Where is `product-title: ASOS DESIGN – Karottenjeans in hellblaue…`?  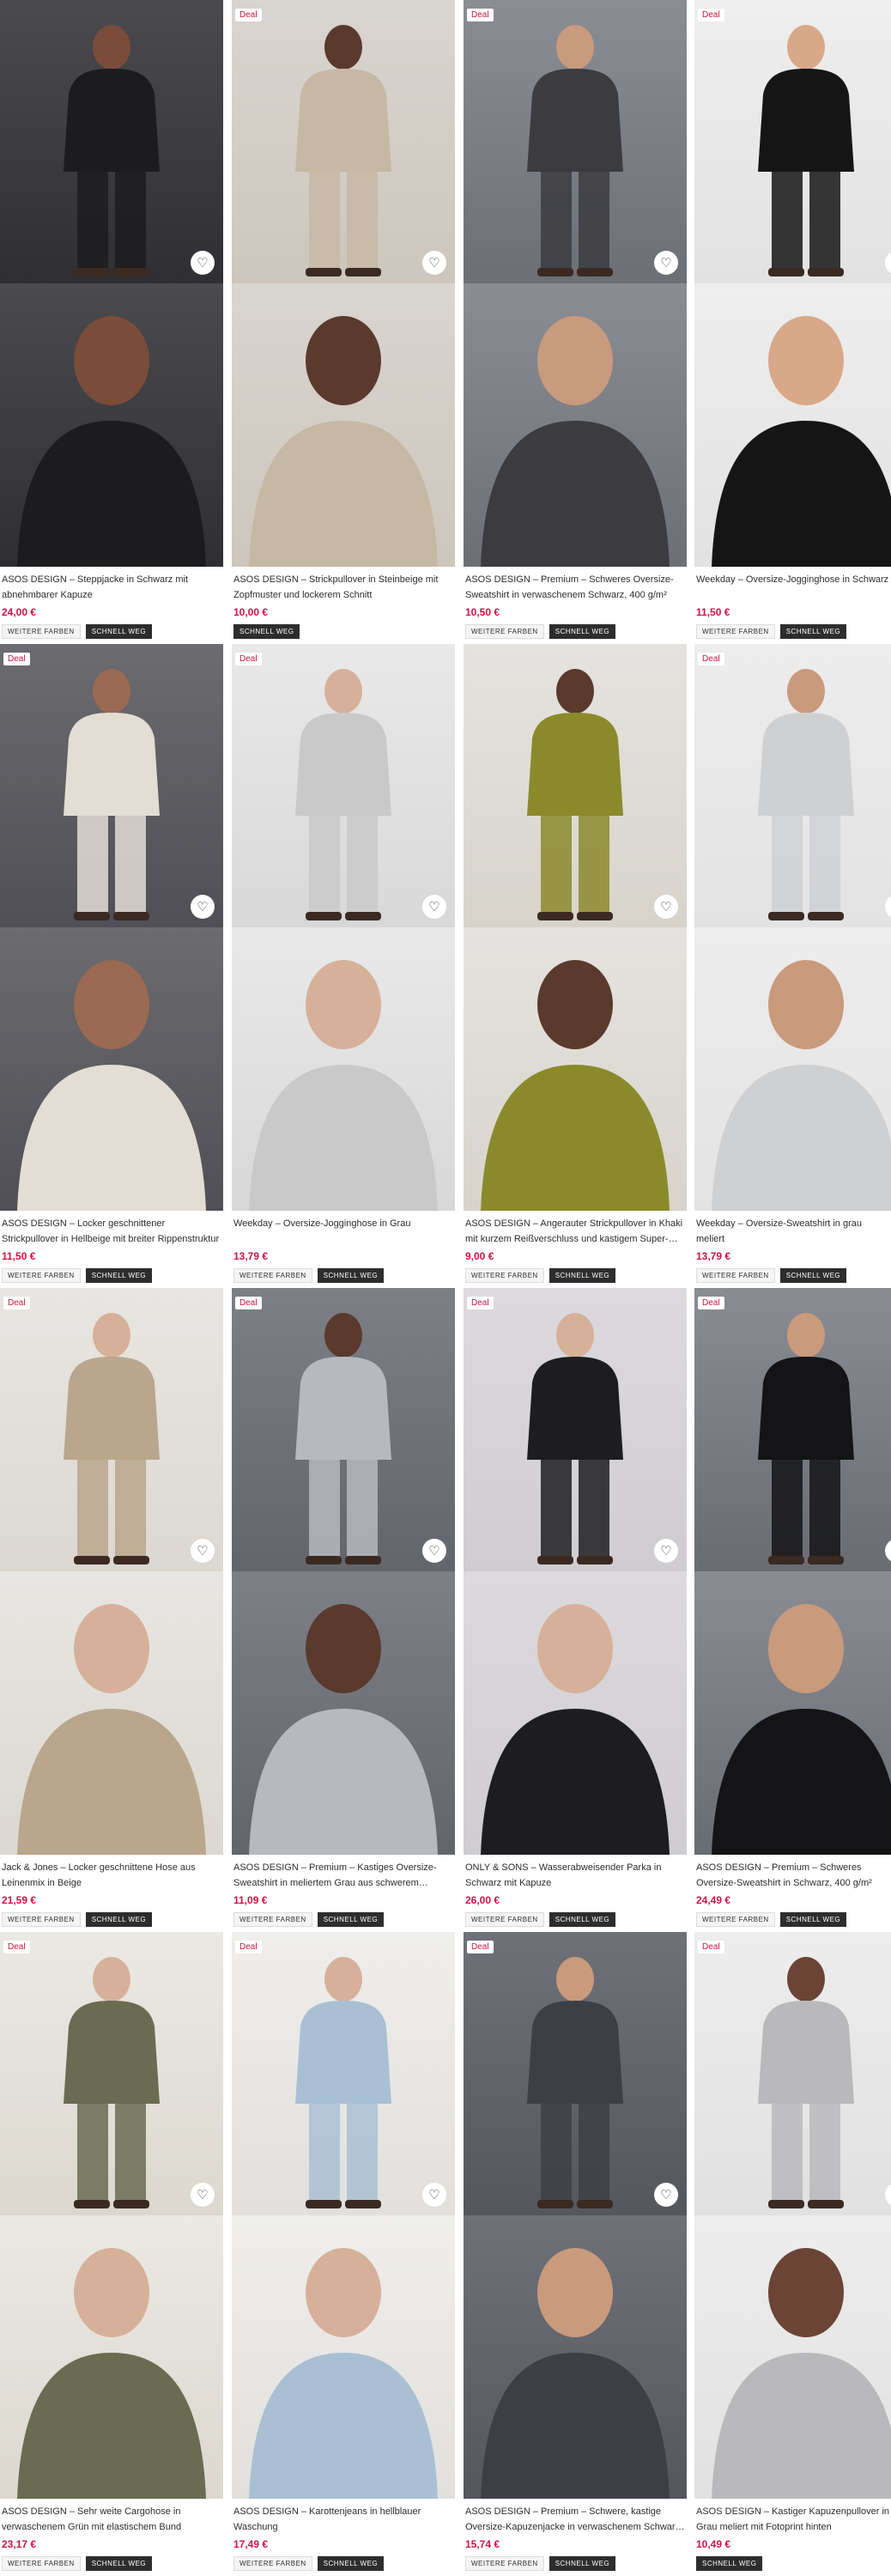 product-title: ASOS DESIGN – Karottenjeans in hellblaue… is located at coordinates (343, 2519).